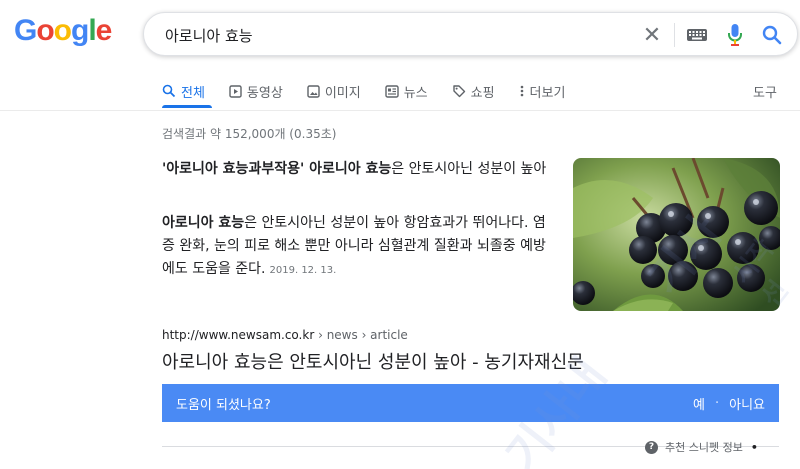 This screenshot has height=469, width=800. I want to click on feedback-actions: 예 · 아니요, so click(729, 403).